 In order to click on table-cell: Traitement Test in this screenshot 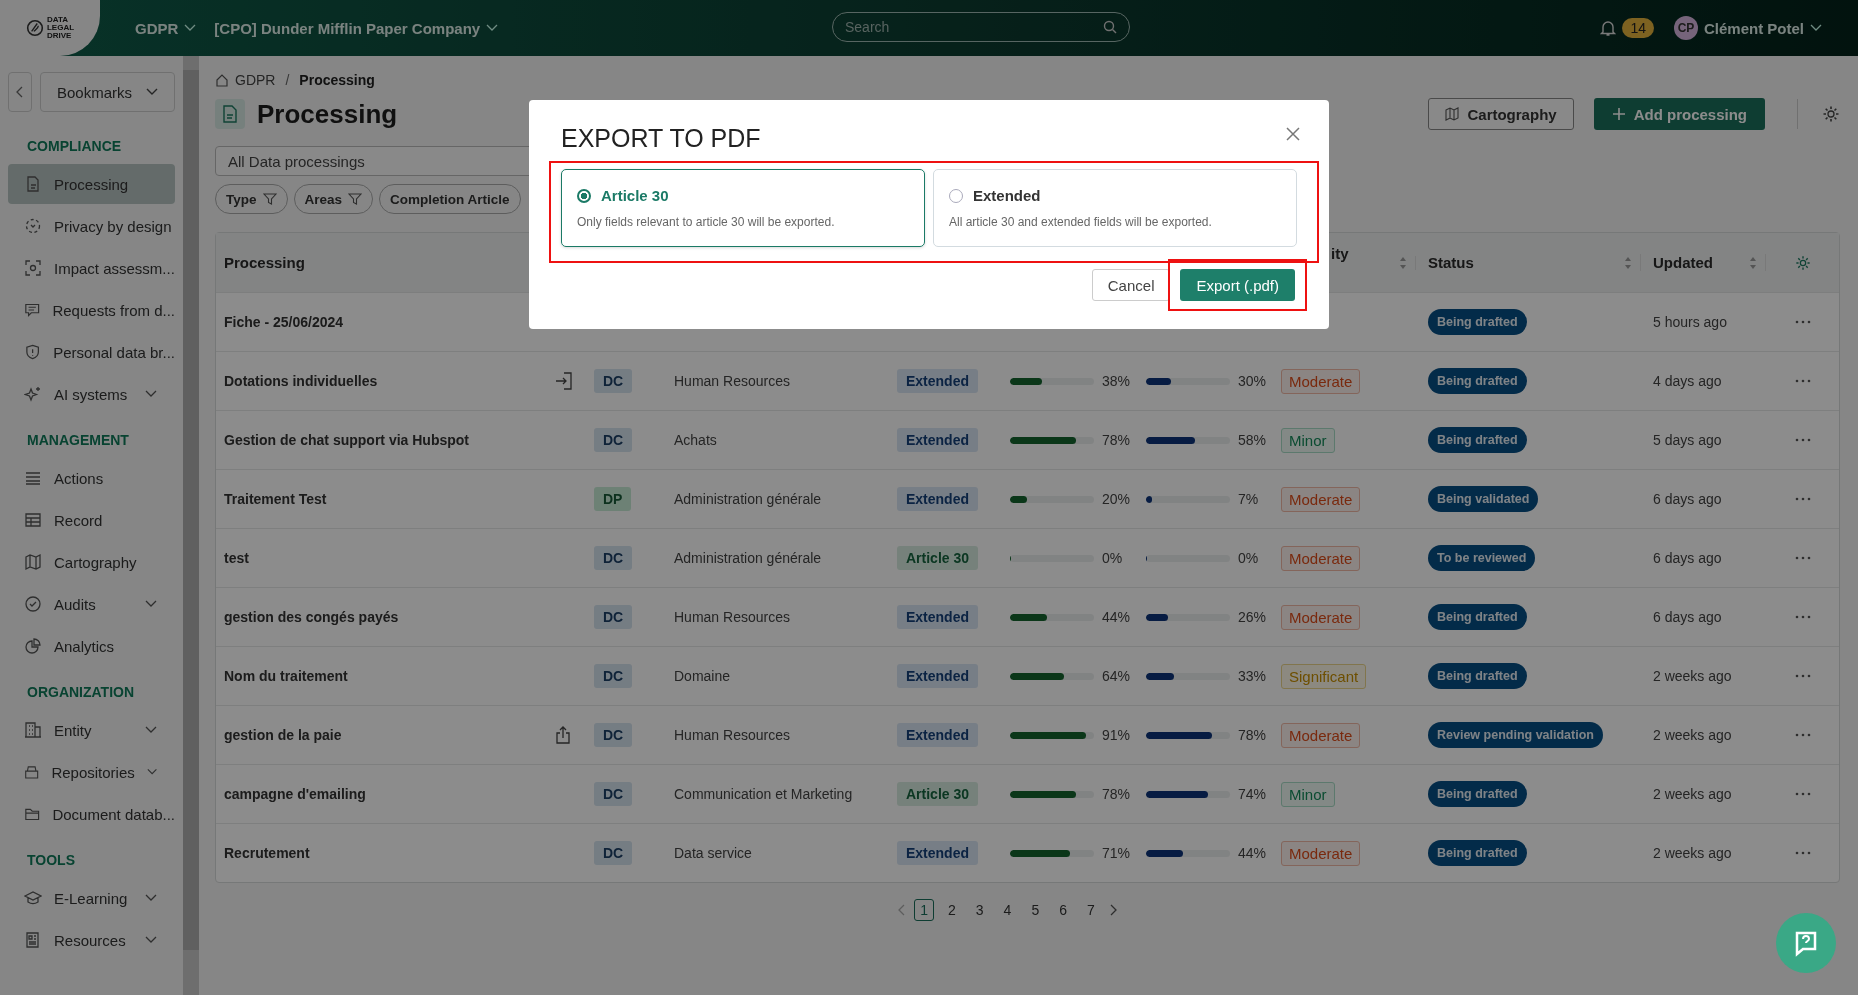, I will do `click(275, 499)`.